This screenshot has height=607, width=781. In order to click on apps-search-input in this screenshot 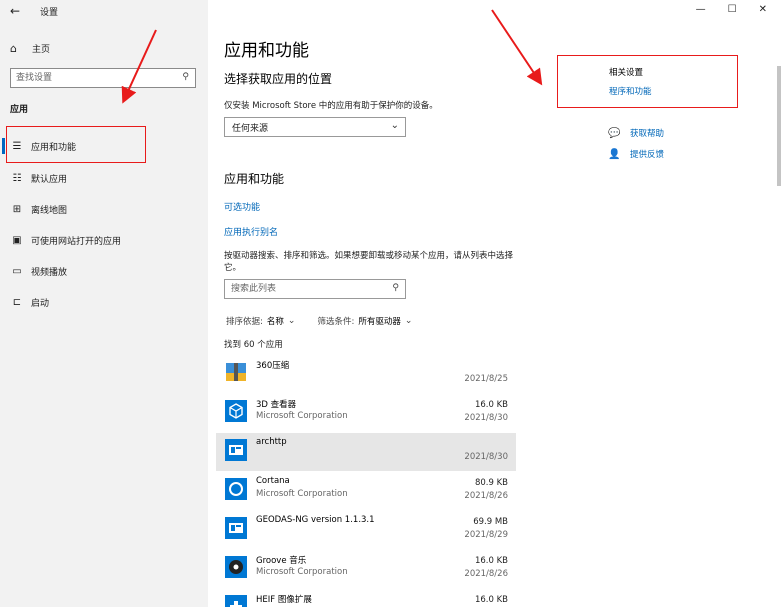, I will do `click(306, 289)`.